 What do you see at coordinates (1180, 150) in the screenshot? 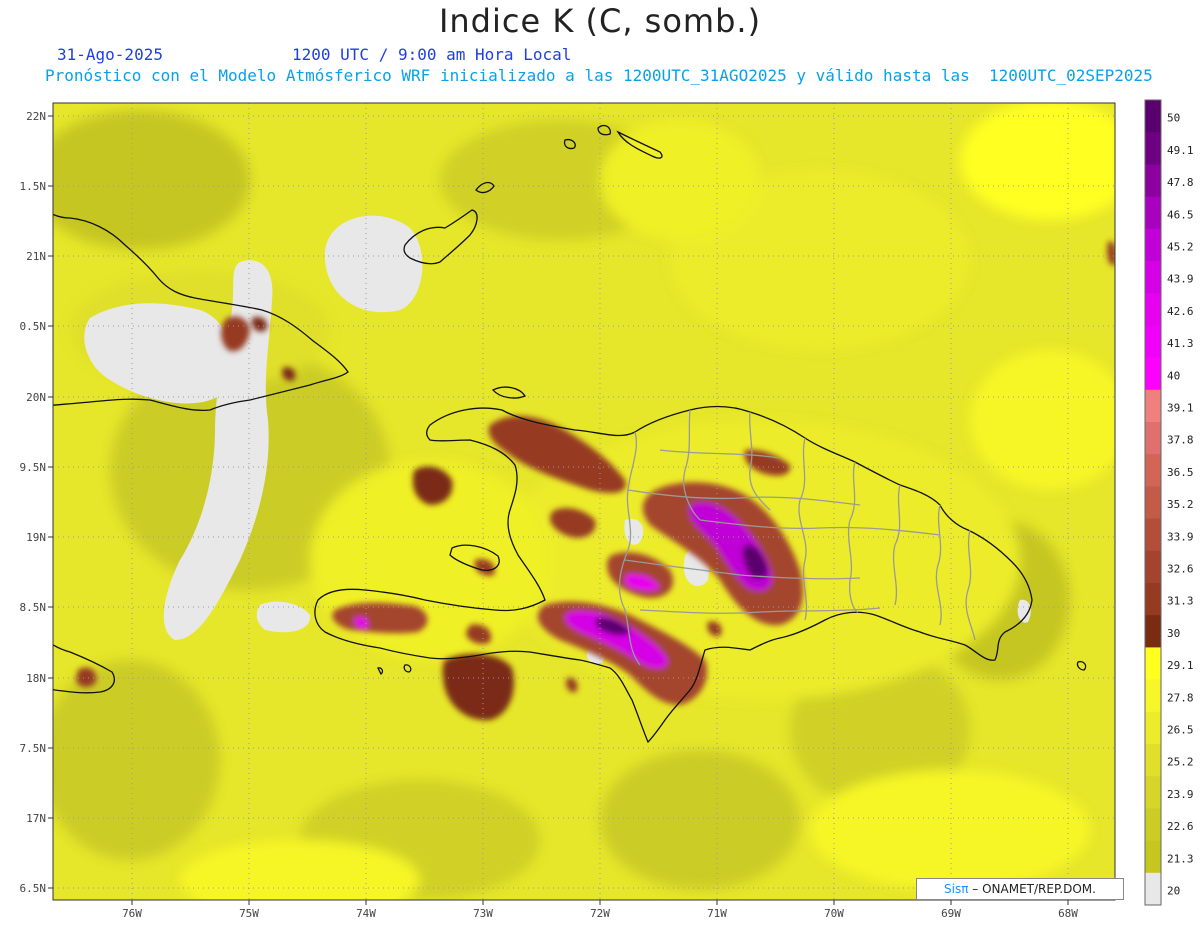
I see `colorbar-label: 49.1` at bounding box center [1180, 150].